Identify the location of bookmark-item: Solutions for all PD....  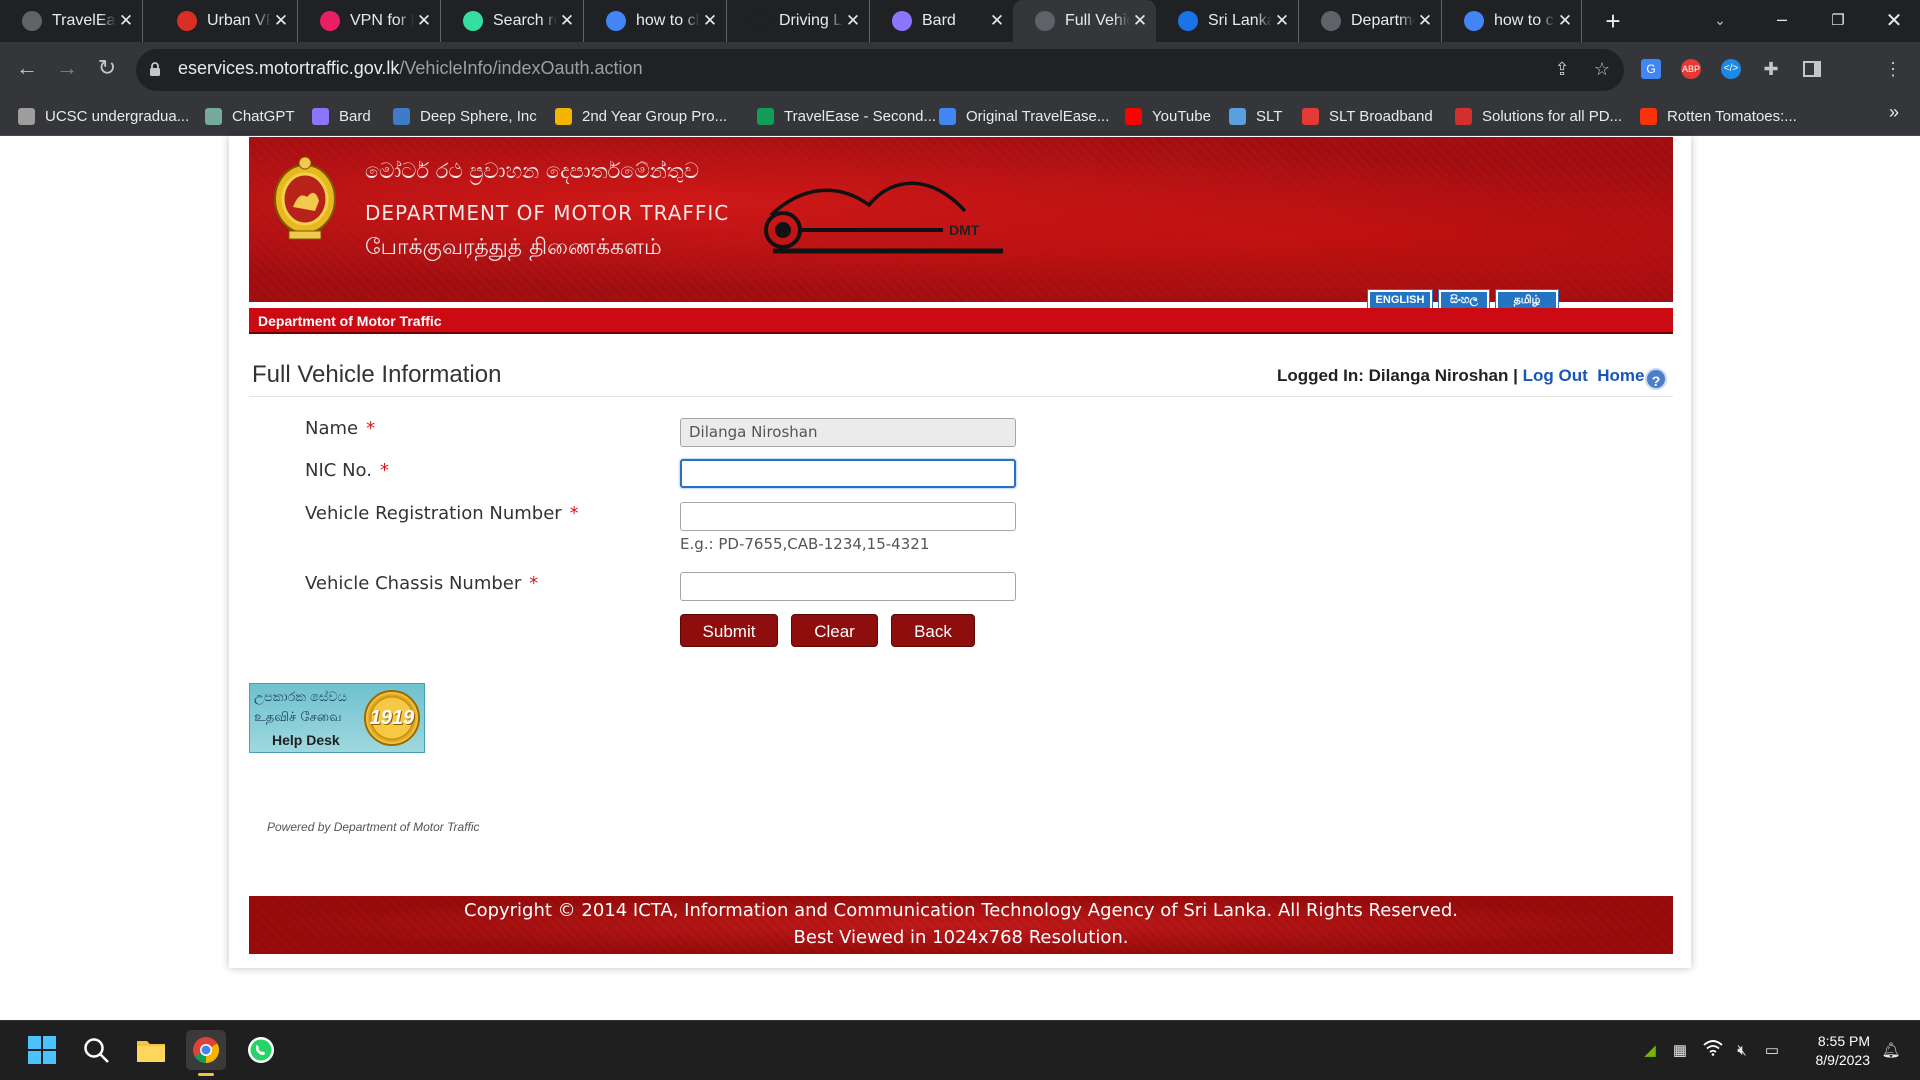
(1538, 116).